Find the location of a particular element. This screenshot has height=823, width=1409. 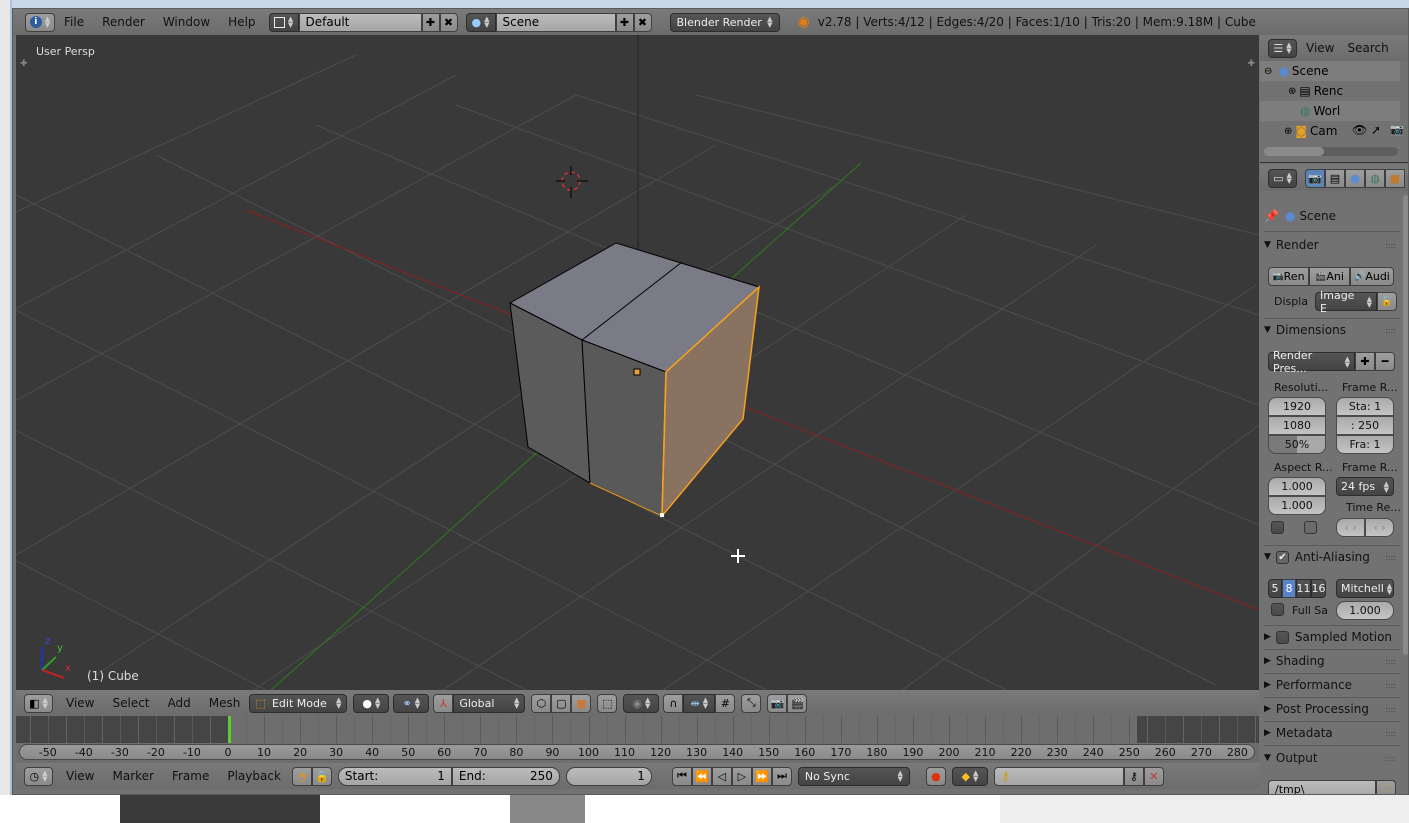

scene-browse-button: ● ▲ ▼ is located at coordinates (480, 22).